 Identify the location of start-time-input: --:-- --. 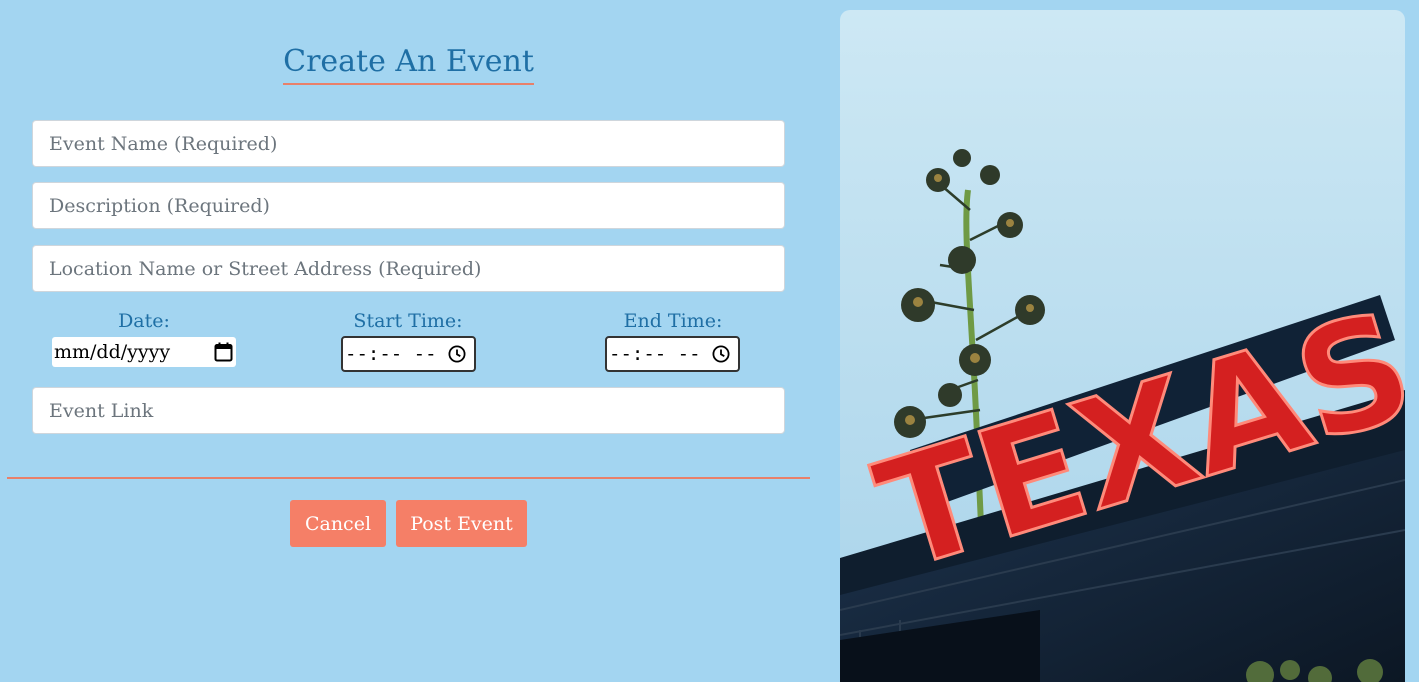
(408, 354).